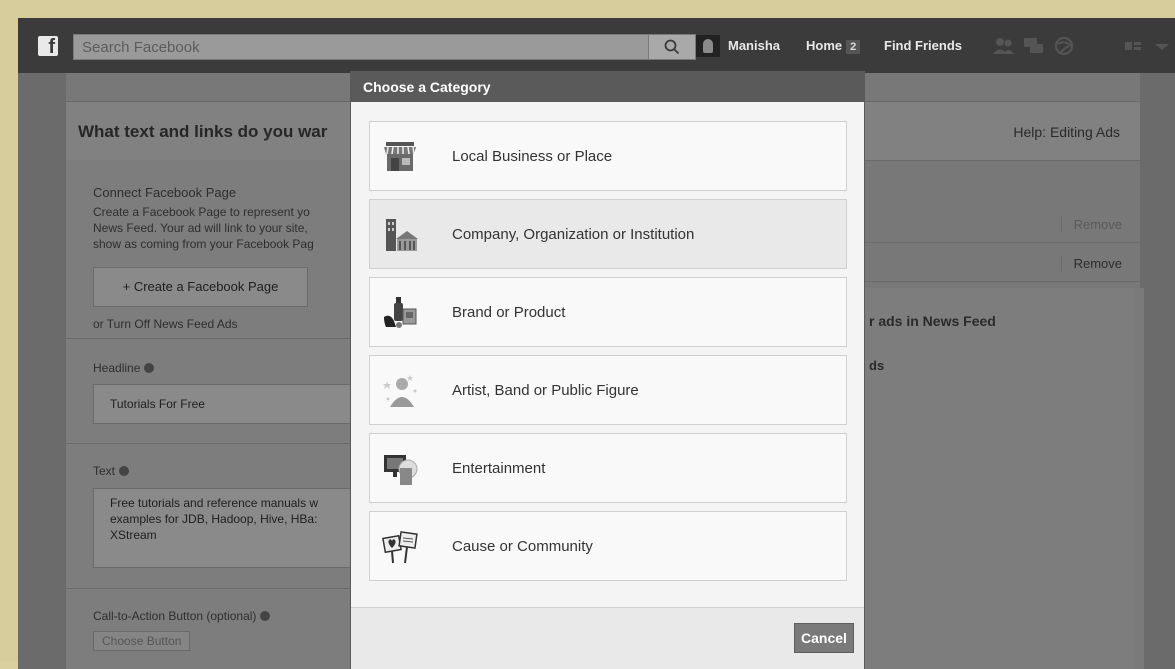 This screenshot has height=669, width=1175. I want to click on category-label: Brand or Product, so click(509, 312).